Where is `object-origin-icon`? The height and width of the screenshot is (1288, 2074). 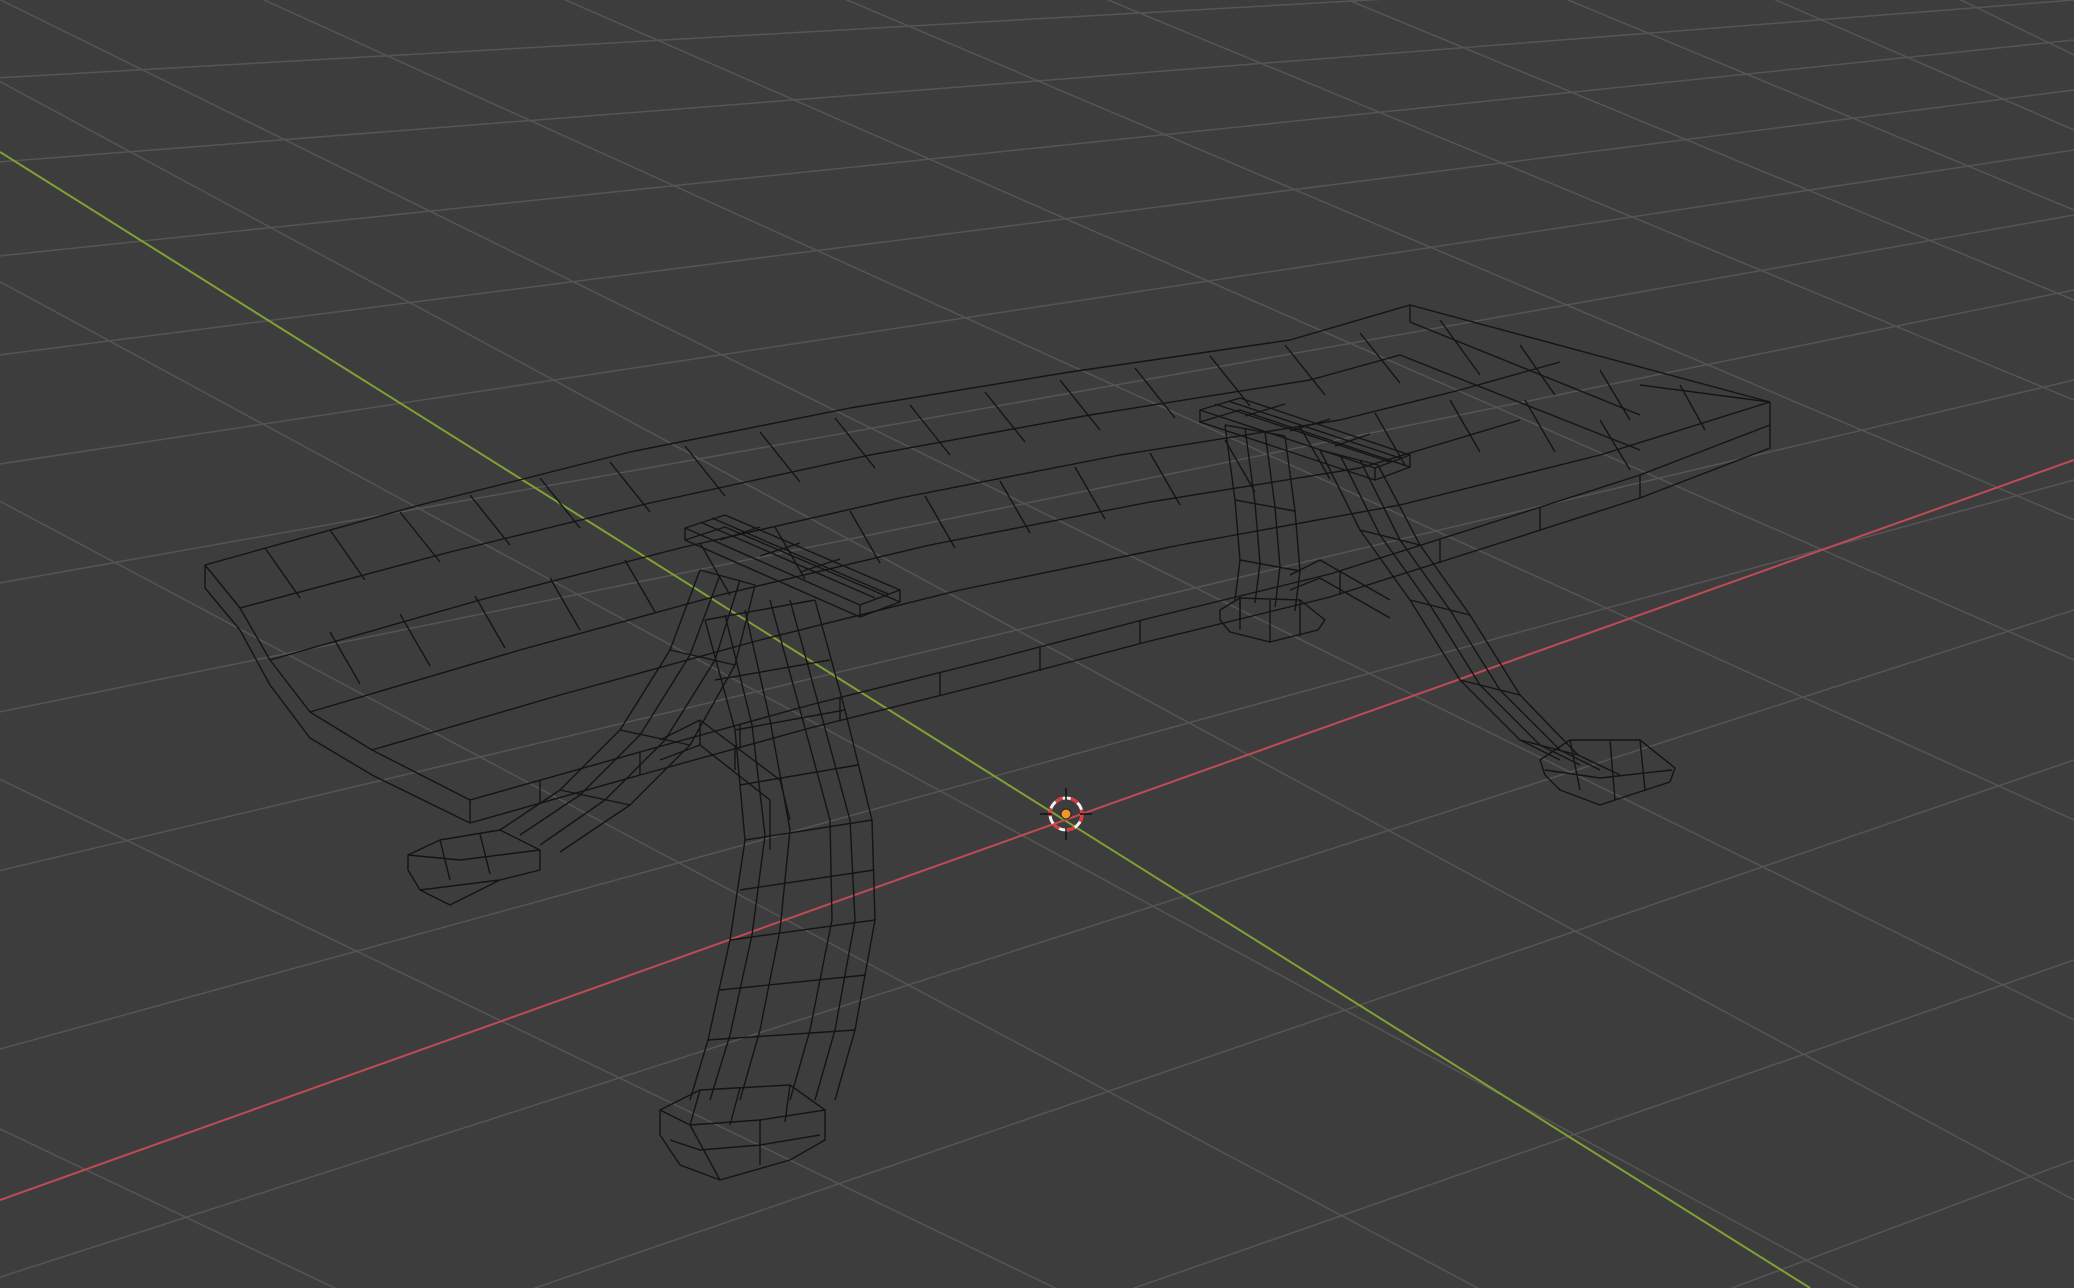 object-origin-icon is located at coordinates (1066, 814).